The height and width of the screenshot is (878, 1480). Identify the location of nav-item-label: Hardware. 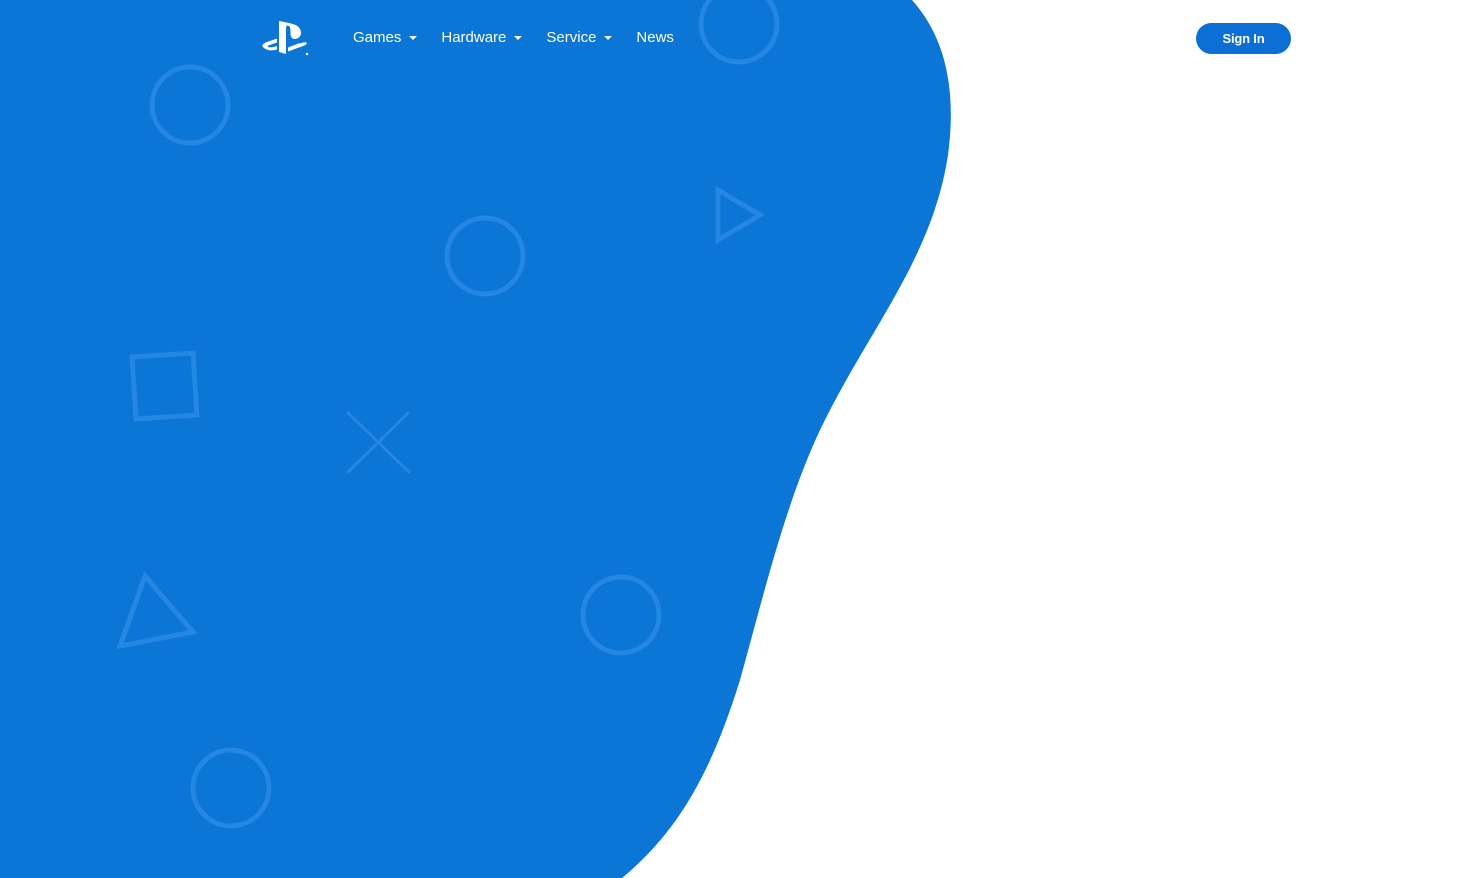
(474, 37).